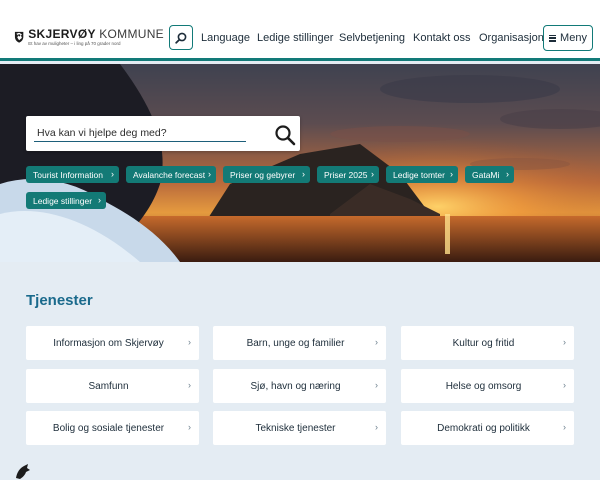 The height and width of the screenshot is (480, 600). I want to click on hero-search-box, so click(163, 133).